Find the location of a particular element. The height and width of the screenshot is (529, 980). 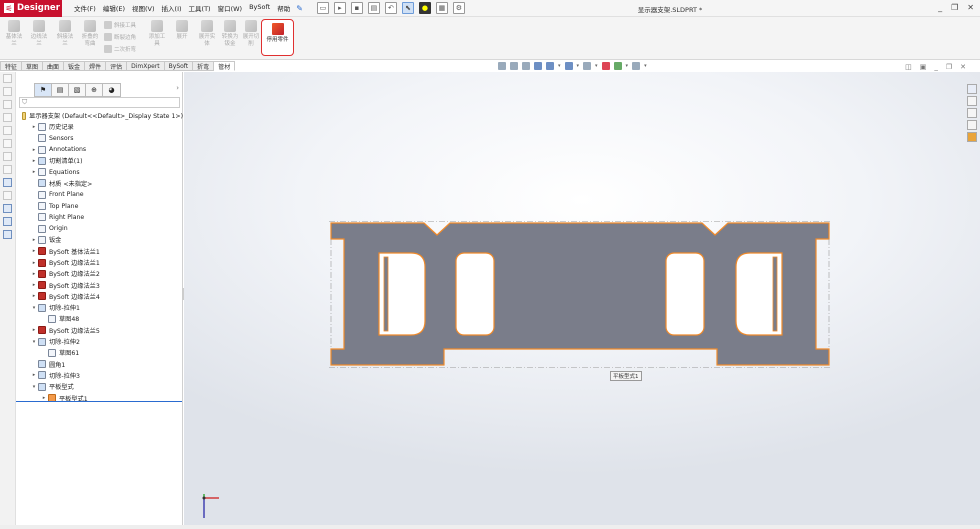

display-style-icon is located at coordinates (568, 66).